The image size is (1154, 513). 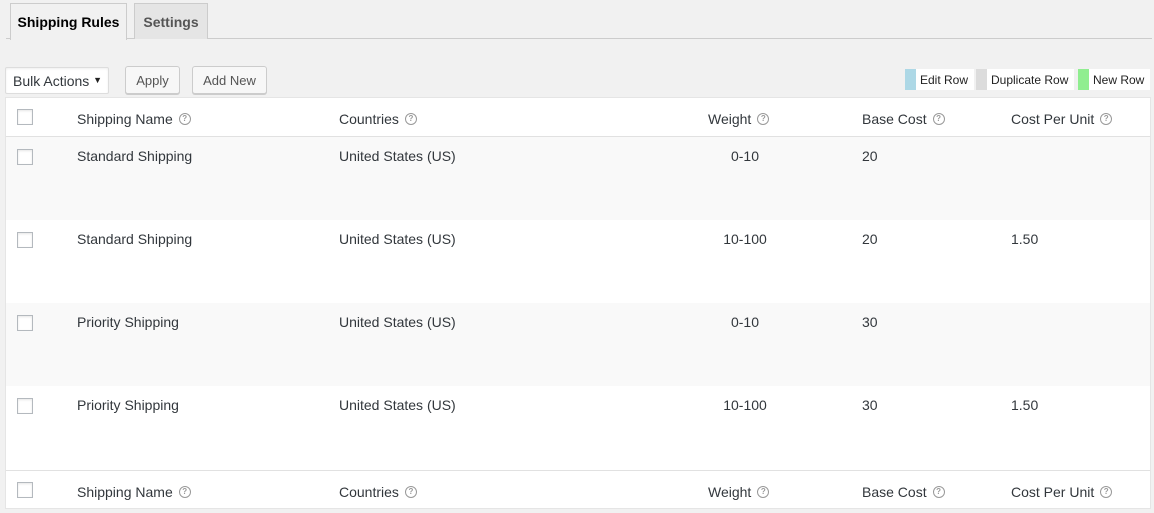 I want to click on column-footer-shipping-name: Shipping Name?, so click(x=134, y=492).